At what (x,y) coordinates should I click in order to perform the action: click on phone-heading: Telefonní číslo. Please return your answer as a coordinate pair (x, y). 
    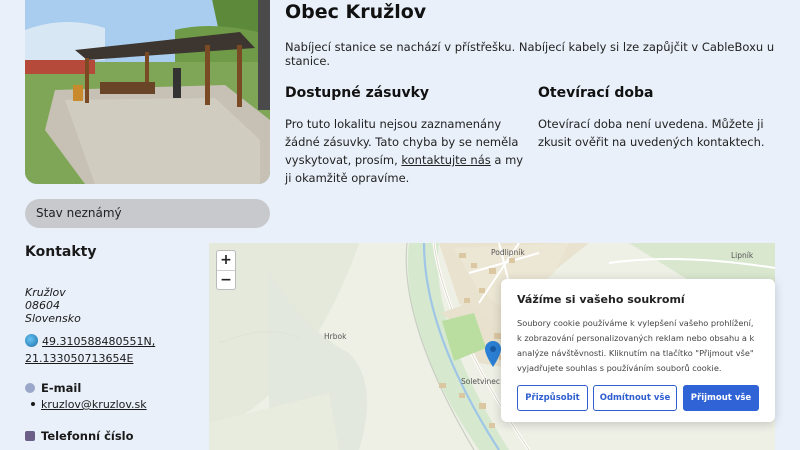
    Looking at the image, I should click on (79, 436).